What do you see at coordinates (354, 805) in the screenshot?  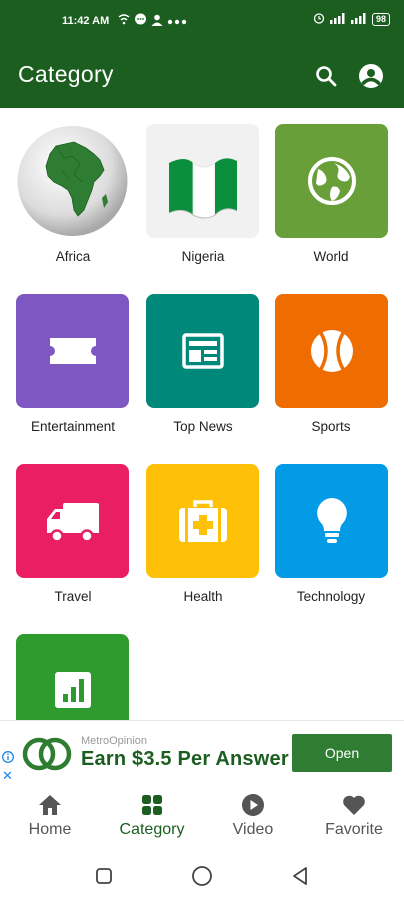 I see `heart-icon` at bounding box center [354, 805].